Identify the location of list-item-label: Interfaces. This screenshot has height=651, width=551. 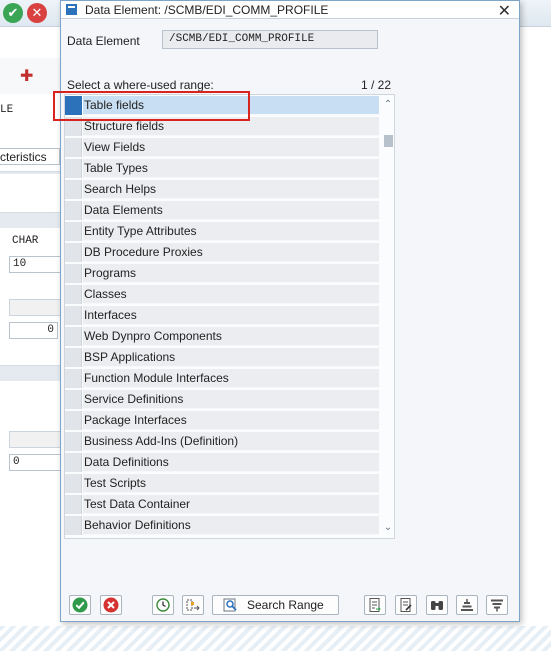
(231, 315).